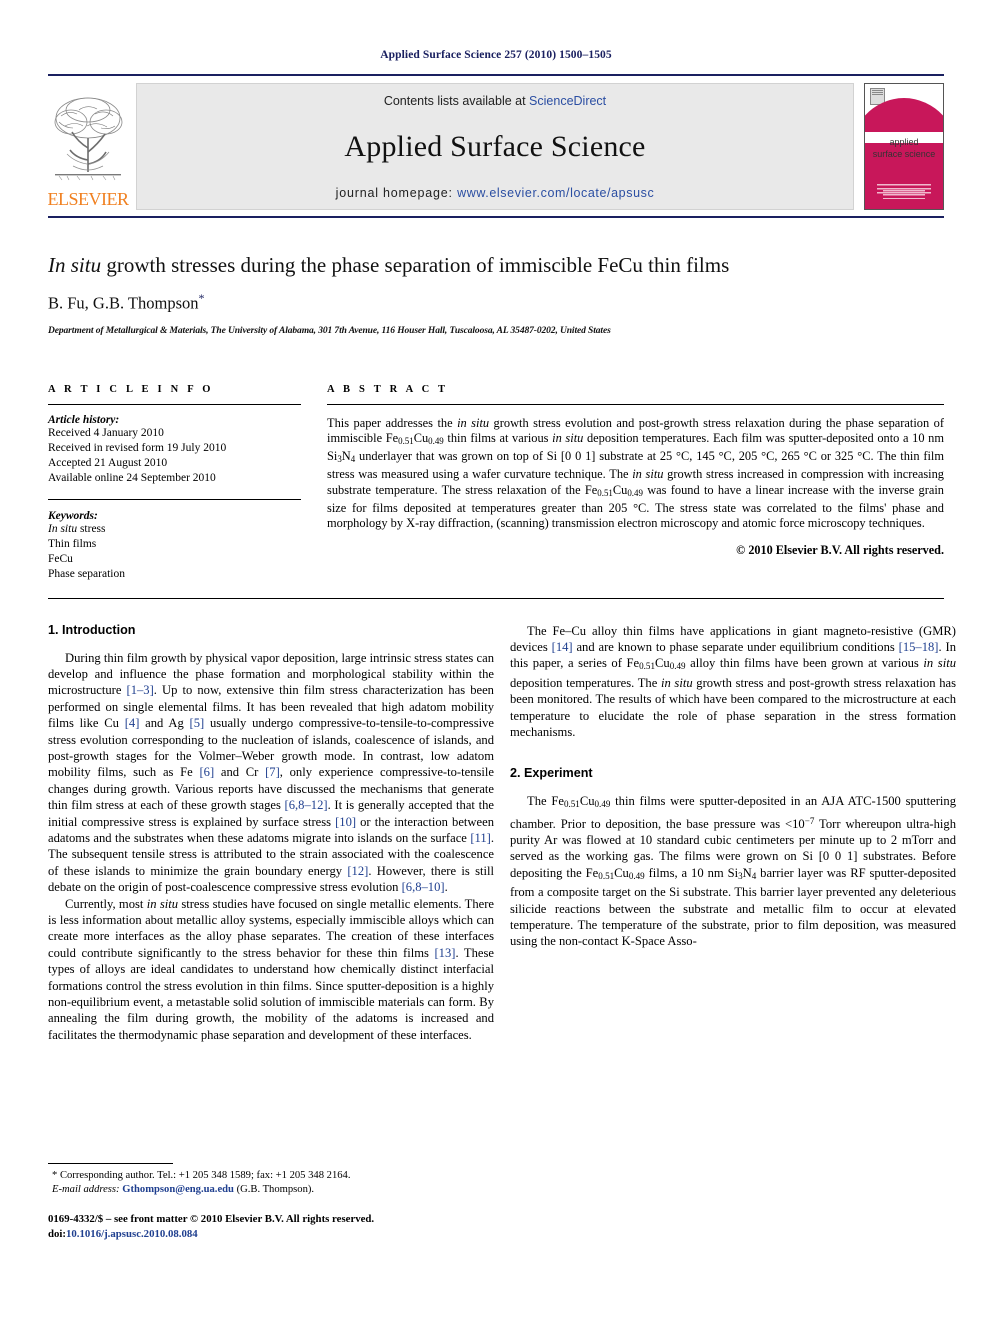 The height and width of the screenshot is (1323, 992). Describe the element at coordinates (106, 432) in the screenshot. I see `history-item: Received 4 January 2010` at that location.